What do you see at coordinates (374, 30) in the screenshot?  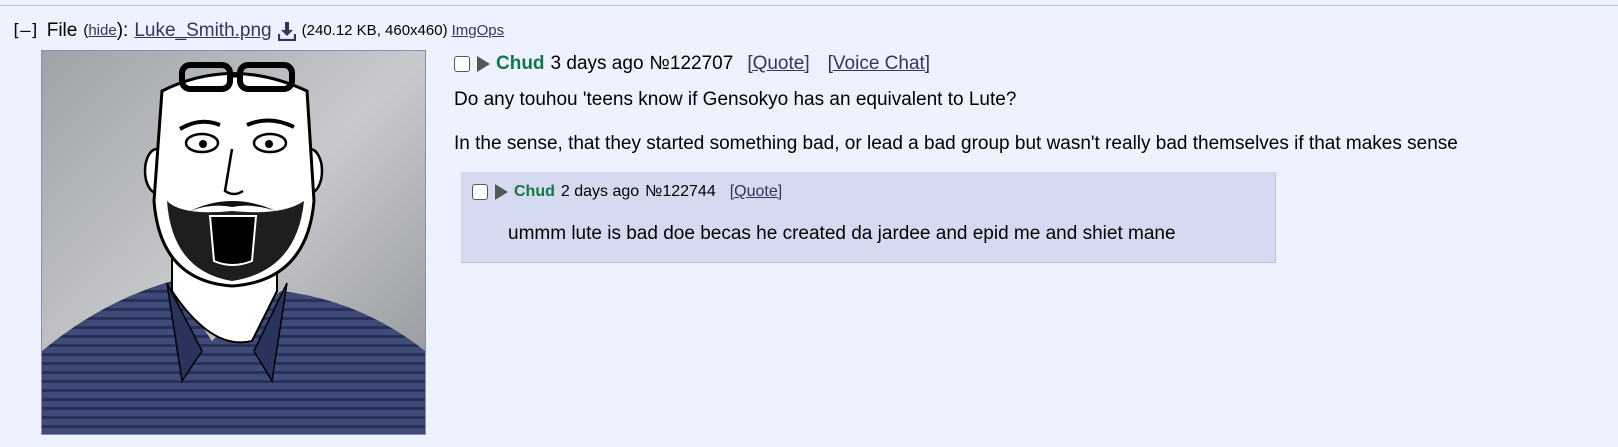 I see `file-meta: (240.12 KB, 460x460)` at bounding box center [374, 30].